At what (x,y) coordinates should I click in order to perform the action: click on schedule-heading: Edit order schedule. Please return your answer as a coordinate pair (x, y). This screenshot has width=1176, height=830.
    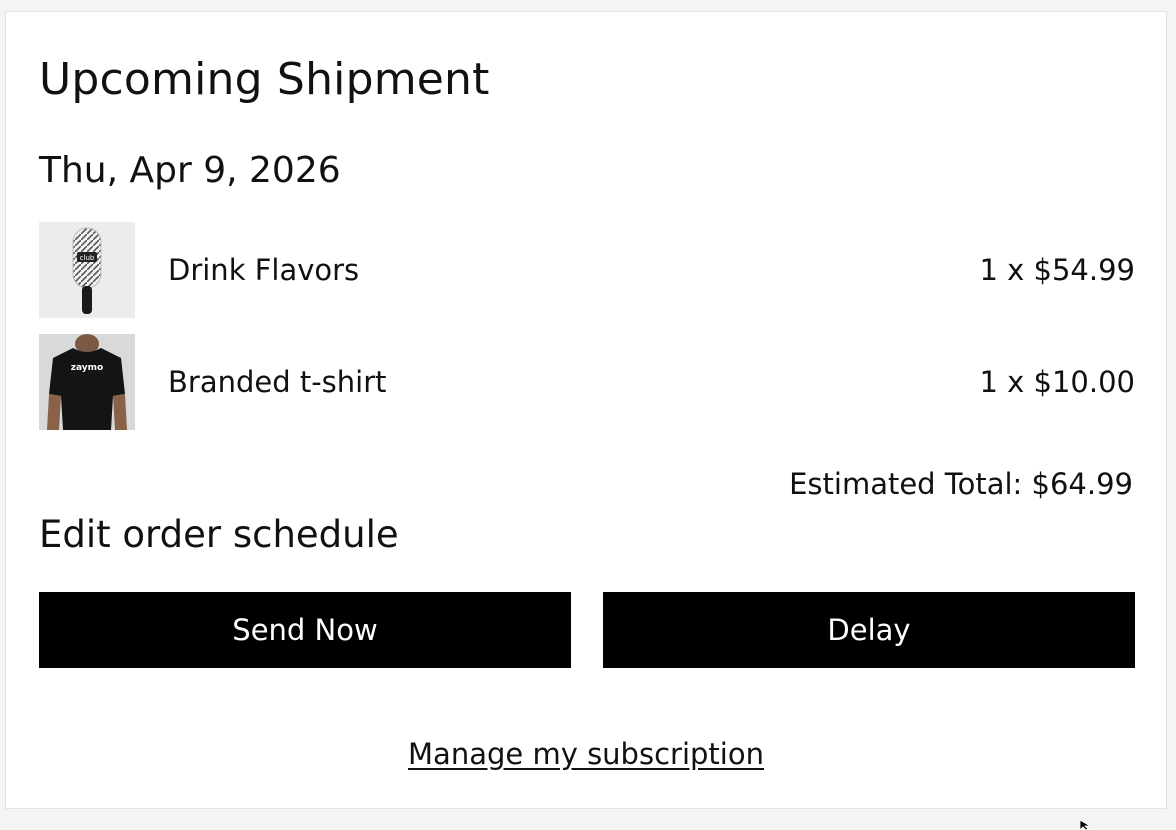
    Looking at the image, I should click on (219, 534).